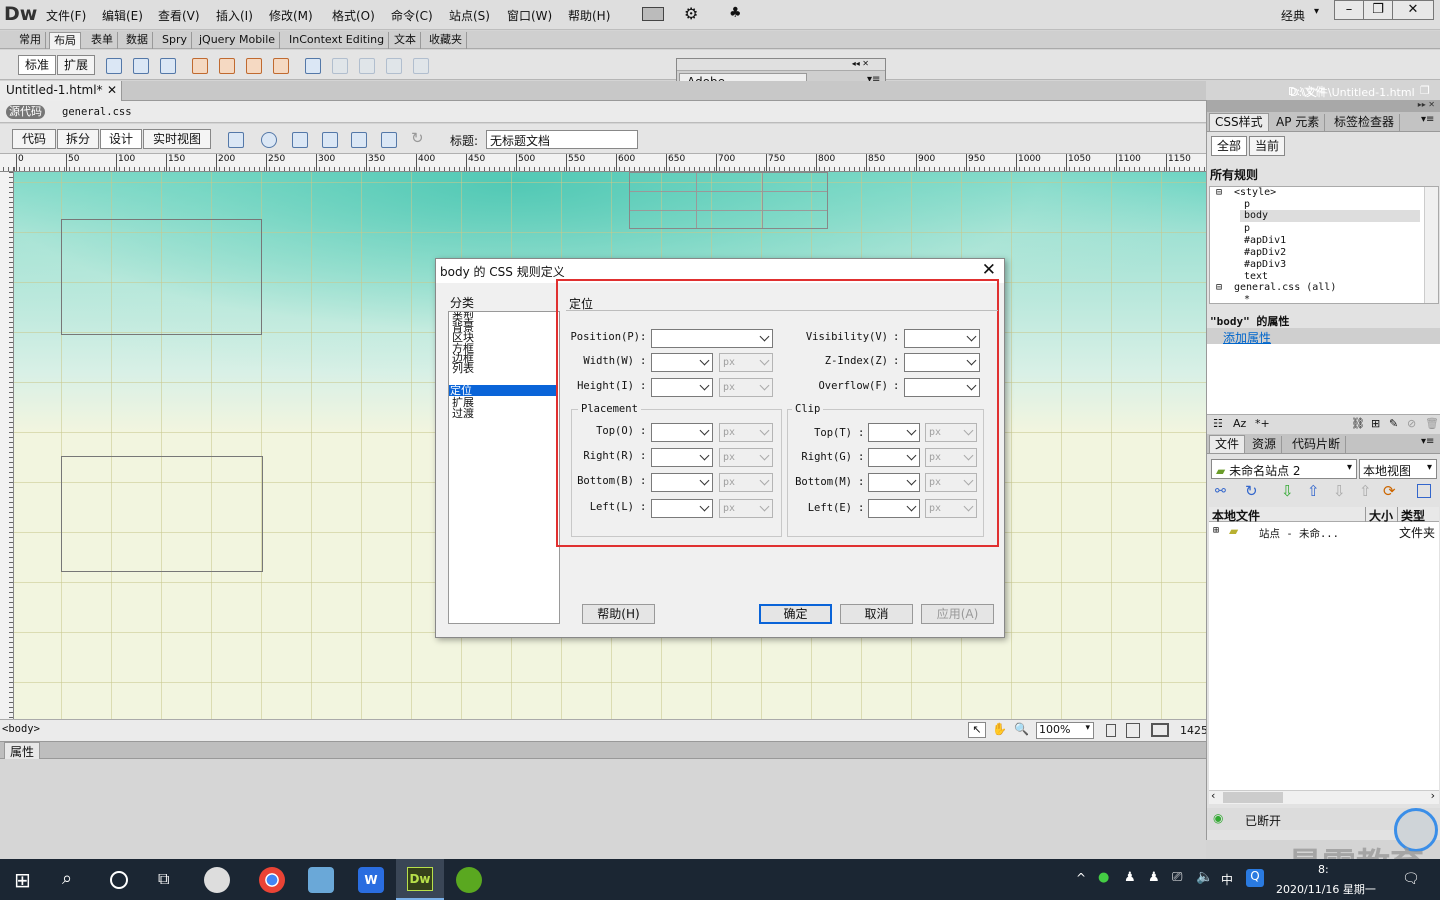  Describe the element at coordinates (1324, 663) in the screenshot. I see `files-list: ⊞ ▰ 站点 - 未命... 文件夹 ‹ ›` at that location.